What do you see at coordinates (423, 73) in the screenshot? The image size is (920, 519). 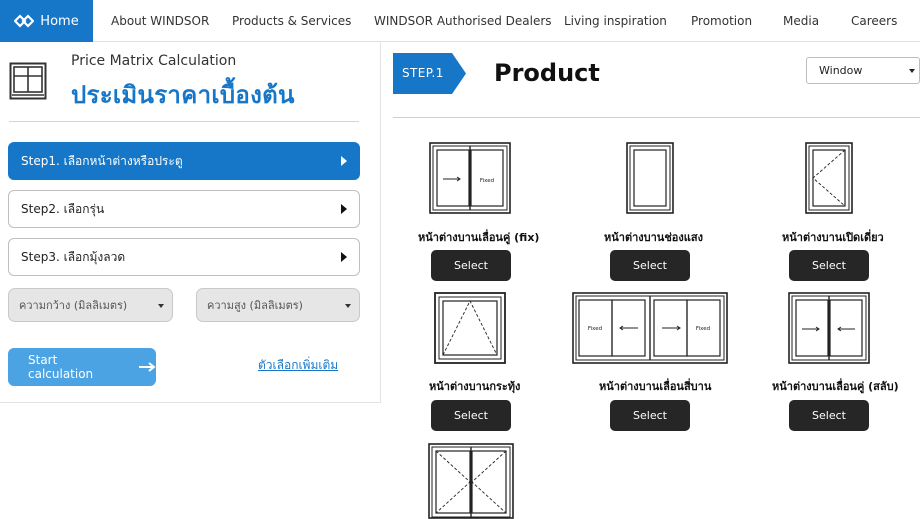 I see `step-badge-label: STEP.1` at bounding box center [423, 73].